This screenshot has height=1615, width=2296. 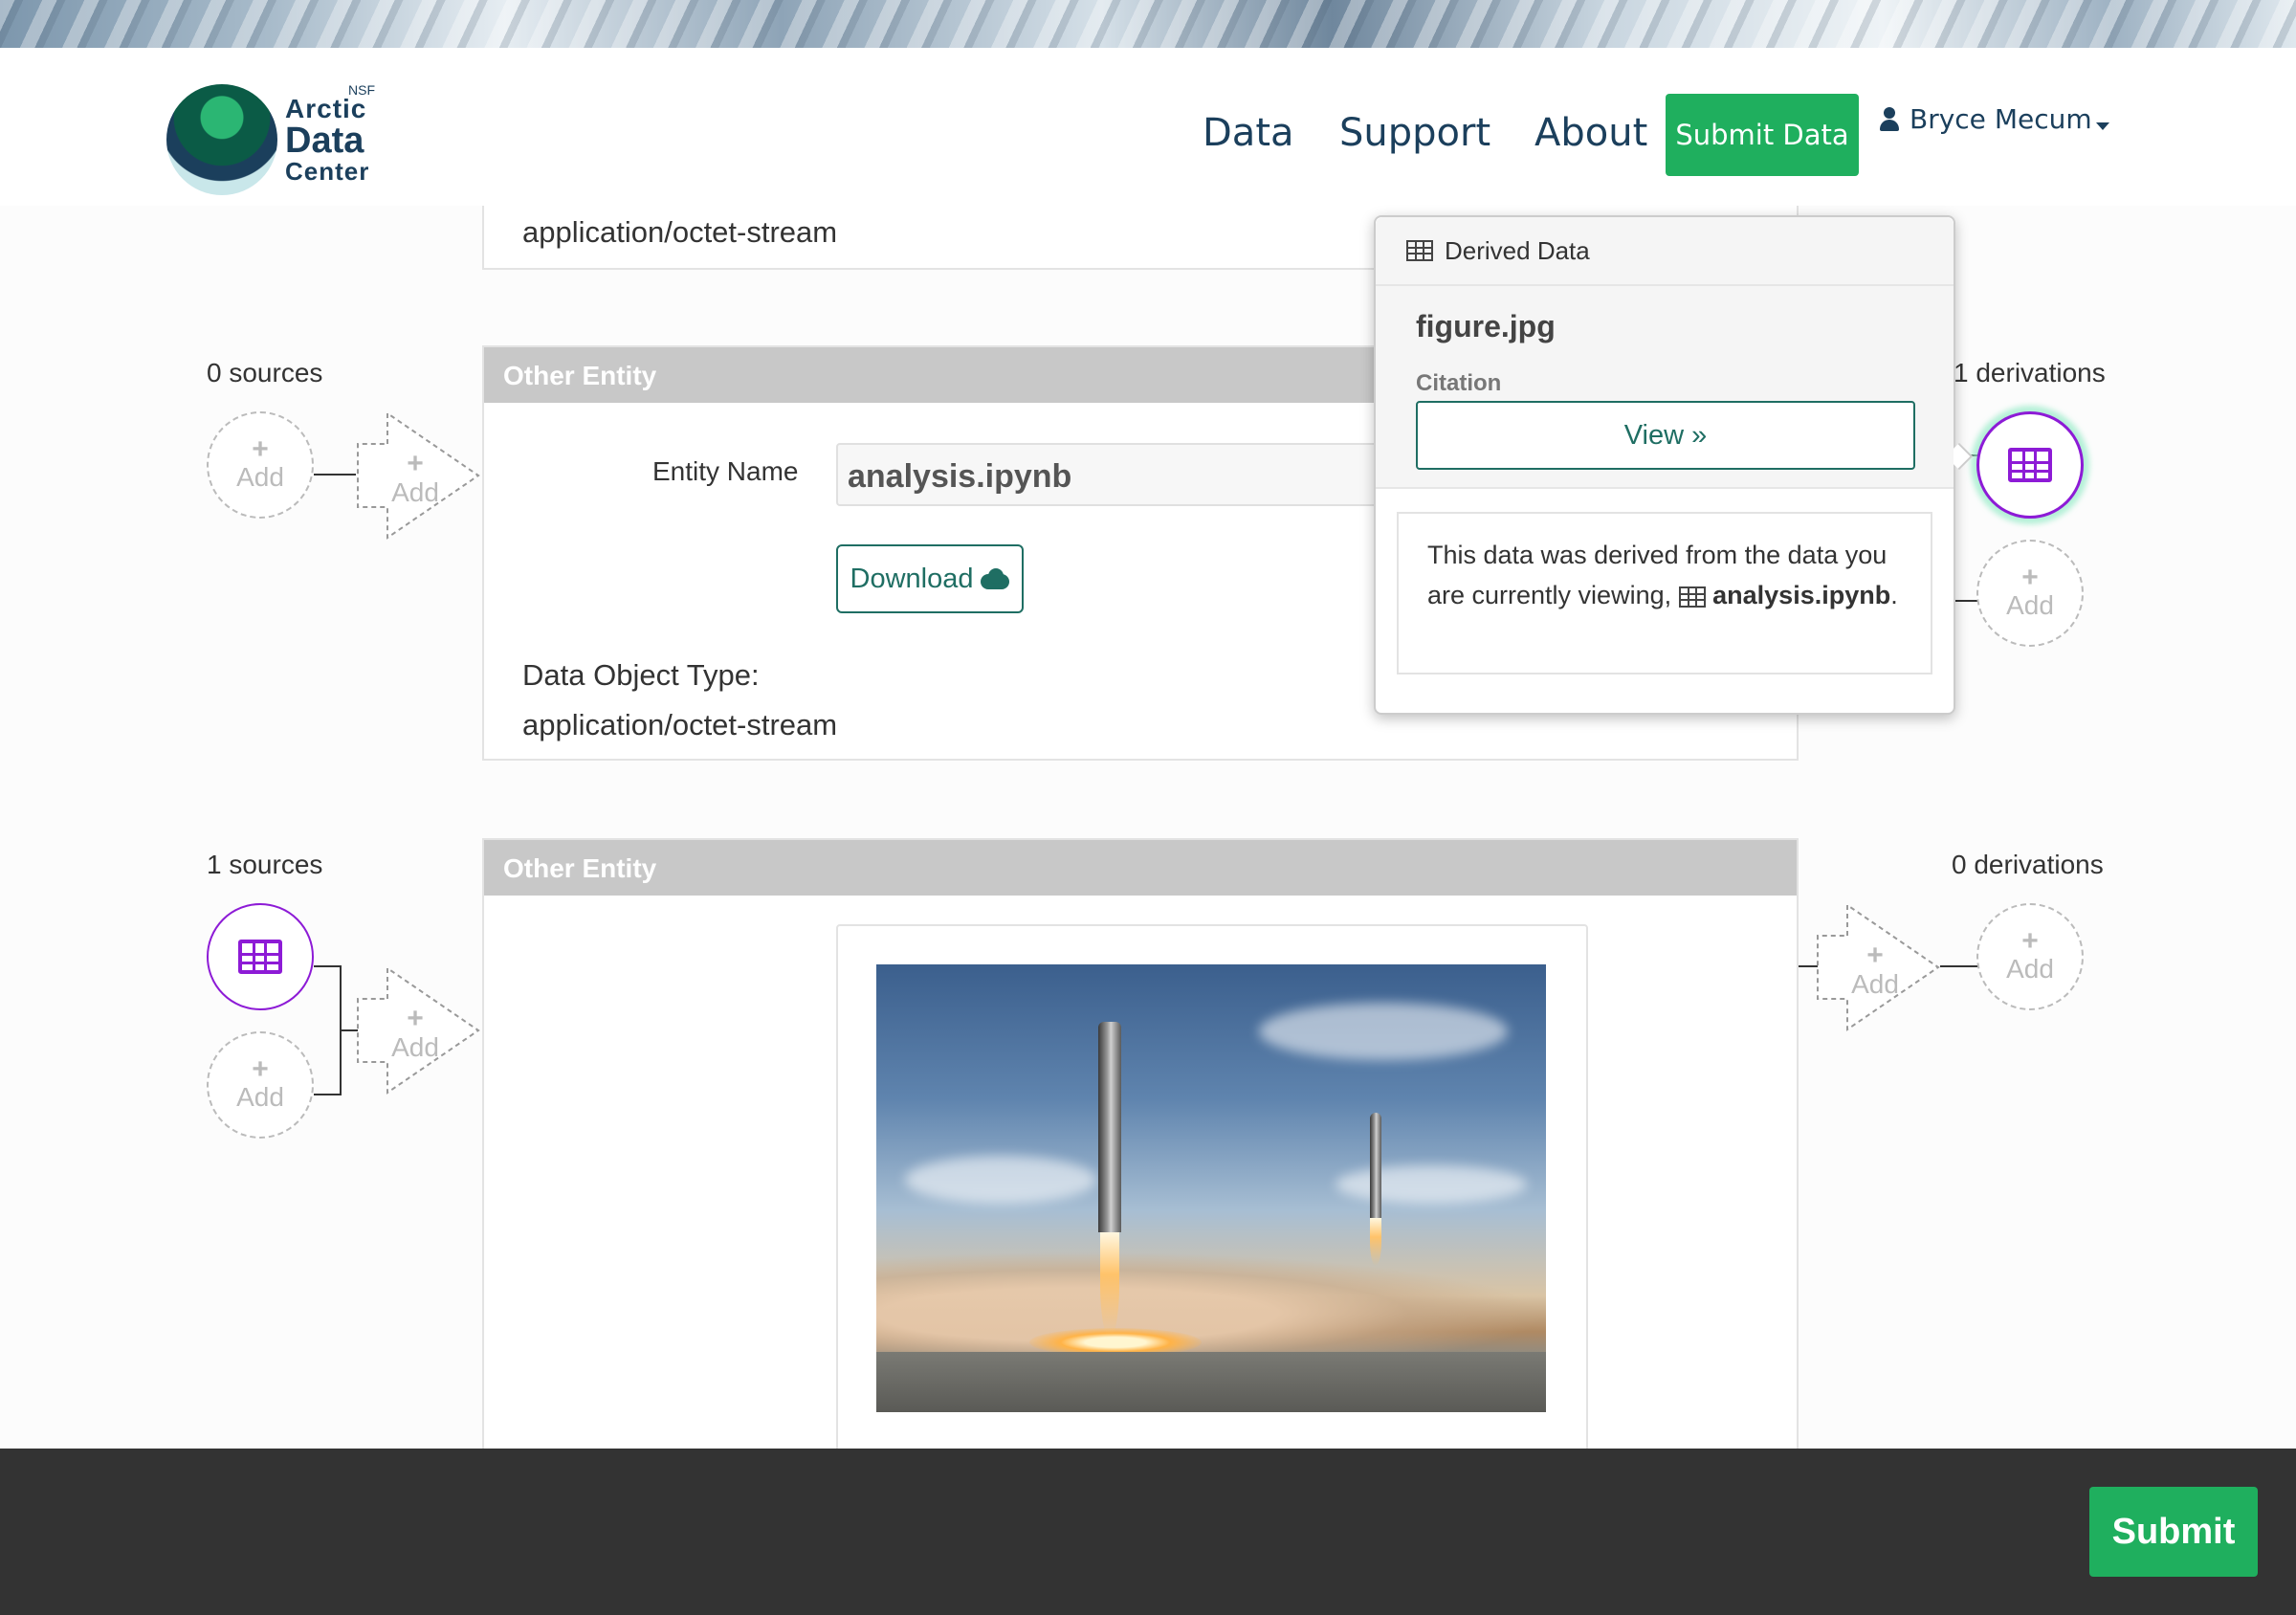 What do you see at coordinates (265, 864) in the screenshot?
I see `sources-count: 1 sources` at bounding box center [265, 864].